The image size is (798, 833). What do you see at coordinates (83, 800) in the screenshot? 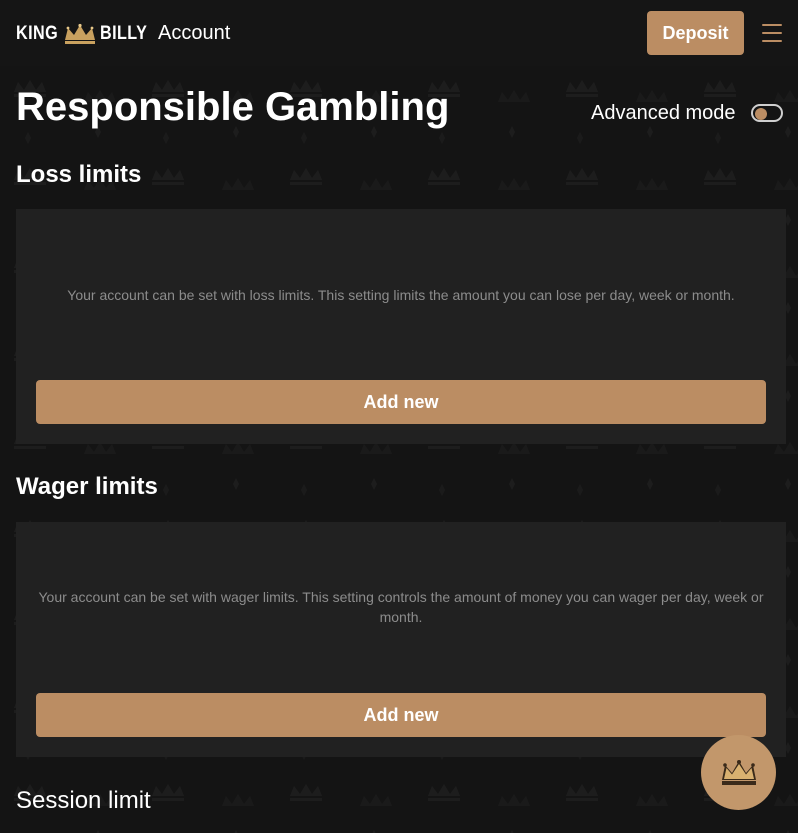
I see `session-limit-title: Session limit` at bounding box center [83, 800].